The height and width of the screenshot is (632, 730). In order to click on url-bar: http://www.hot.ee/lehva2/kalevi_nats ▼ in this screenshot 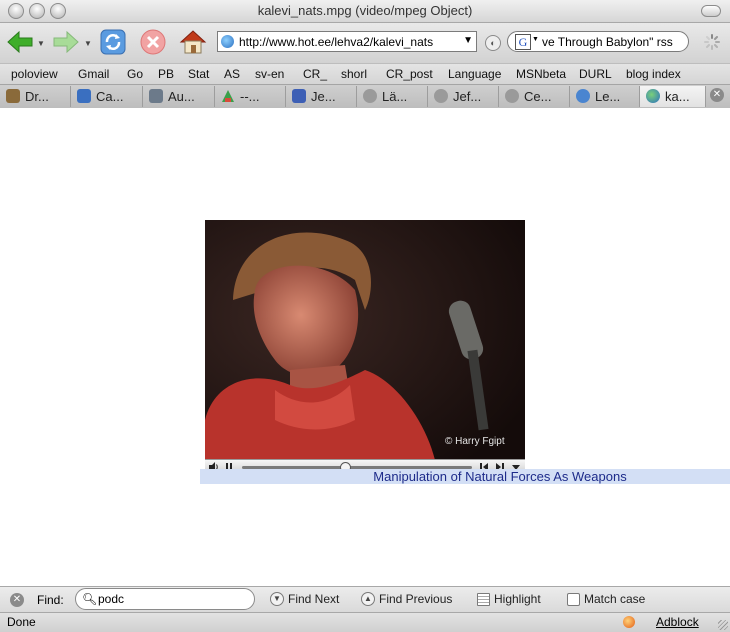, I will do `click(347, 41)`.